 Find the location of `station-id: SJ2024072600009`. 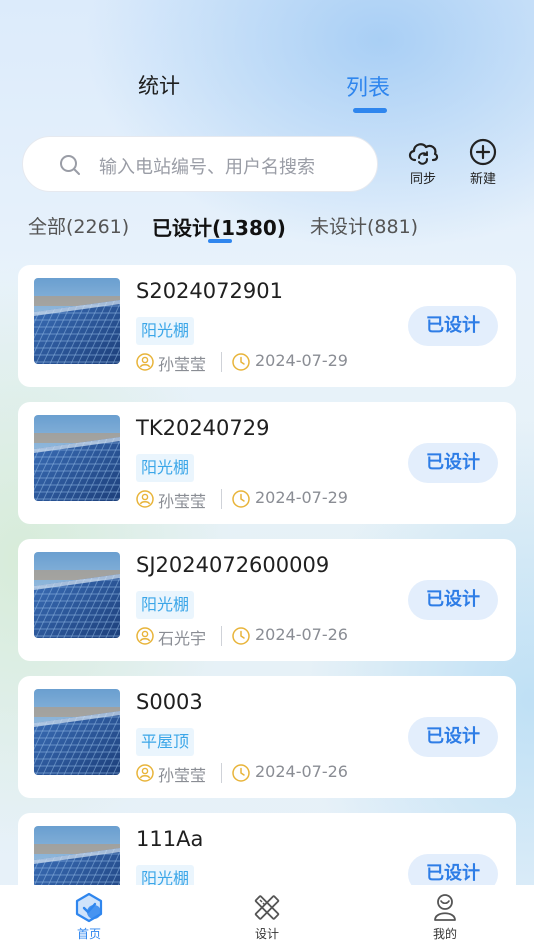

station-id: SJ2024072600009 is located at coordinates (233, 565).